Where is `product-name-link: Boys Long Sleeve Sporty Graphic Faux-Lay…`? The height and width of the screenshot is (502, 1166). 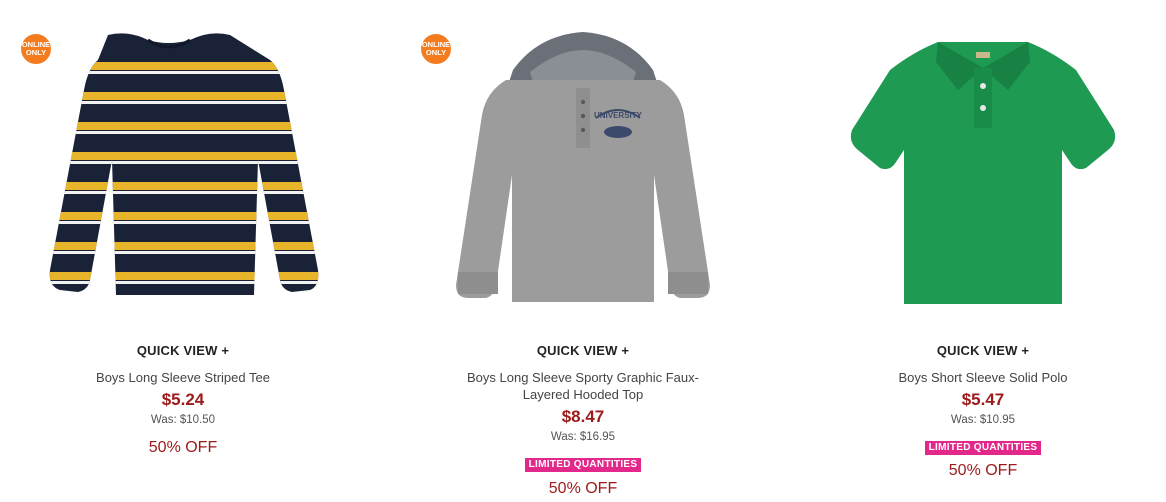
product-name-link: Boys Long Sleeve Sporty Graphic Faux-Lay… is located at coordinates (583, 386).